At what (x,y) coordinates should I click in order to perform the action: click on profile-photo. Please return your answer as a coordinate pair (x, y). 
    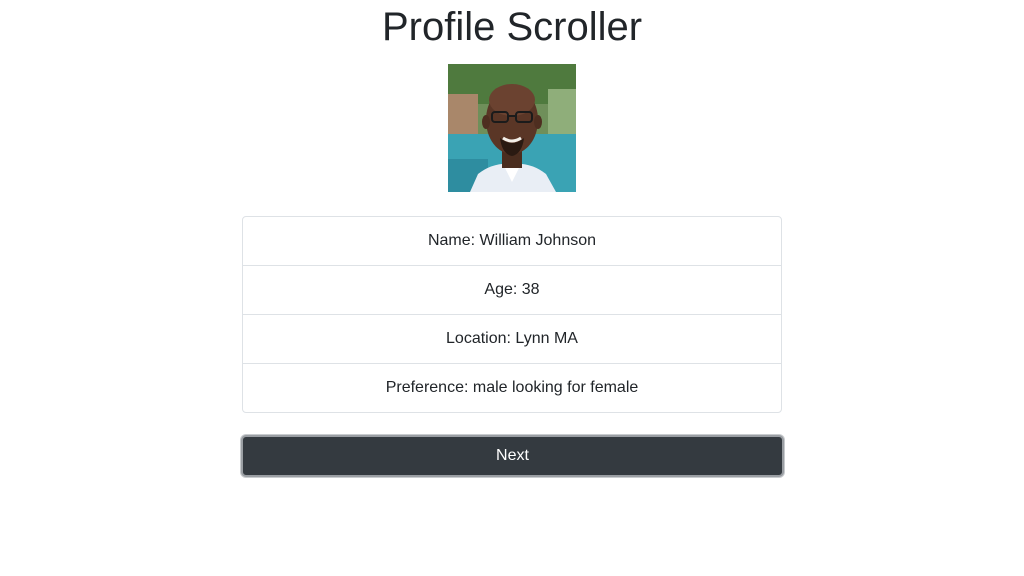
    Looking at the image, I should click on (512, 128).